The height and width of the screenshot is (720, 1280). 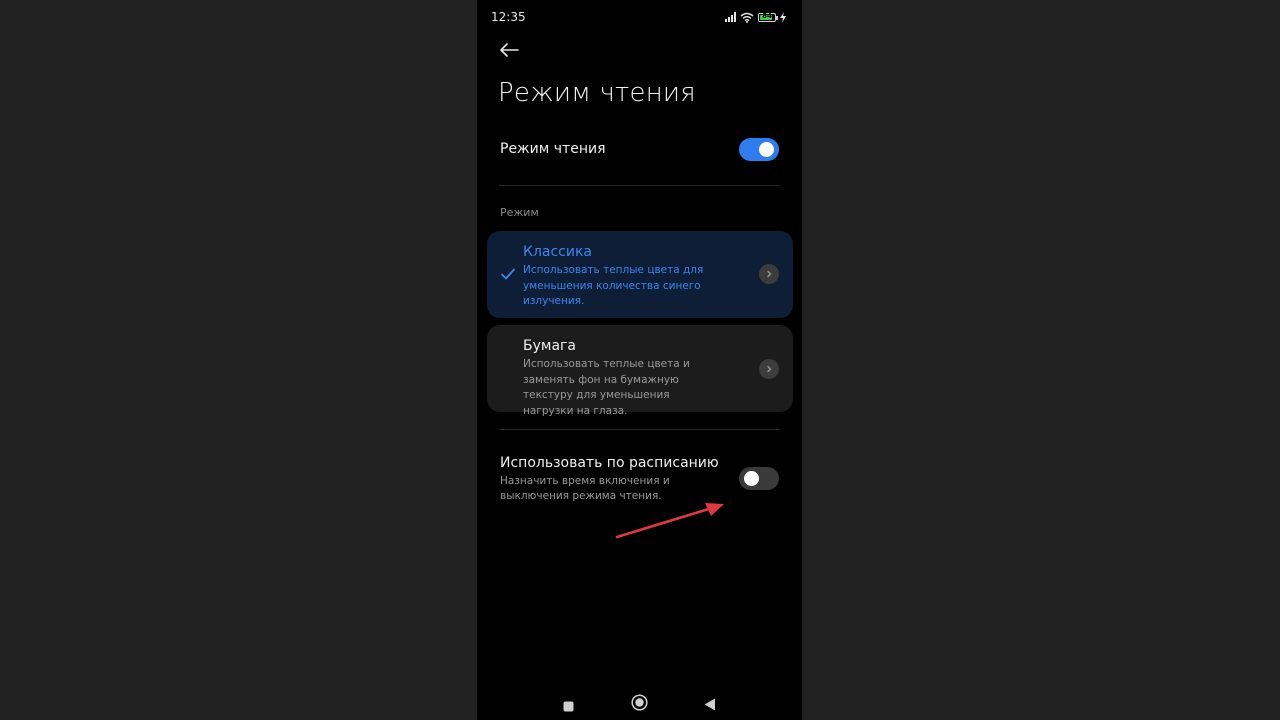 I want to click on schedule-title: Использовать по расписанию, so click(x=609, y=463).